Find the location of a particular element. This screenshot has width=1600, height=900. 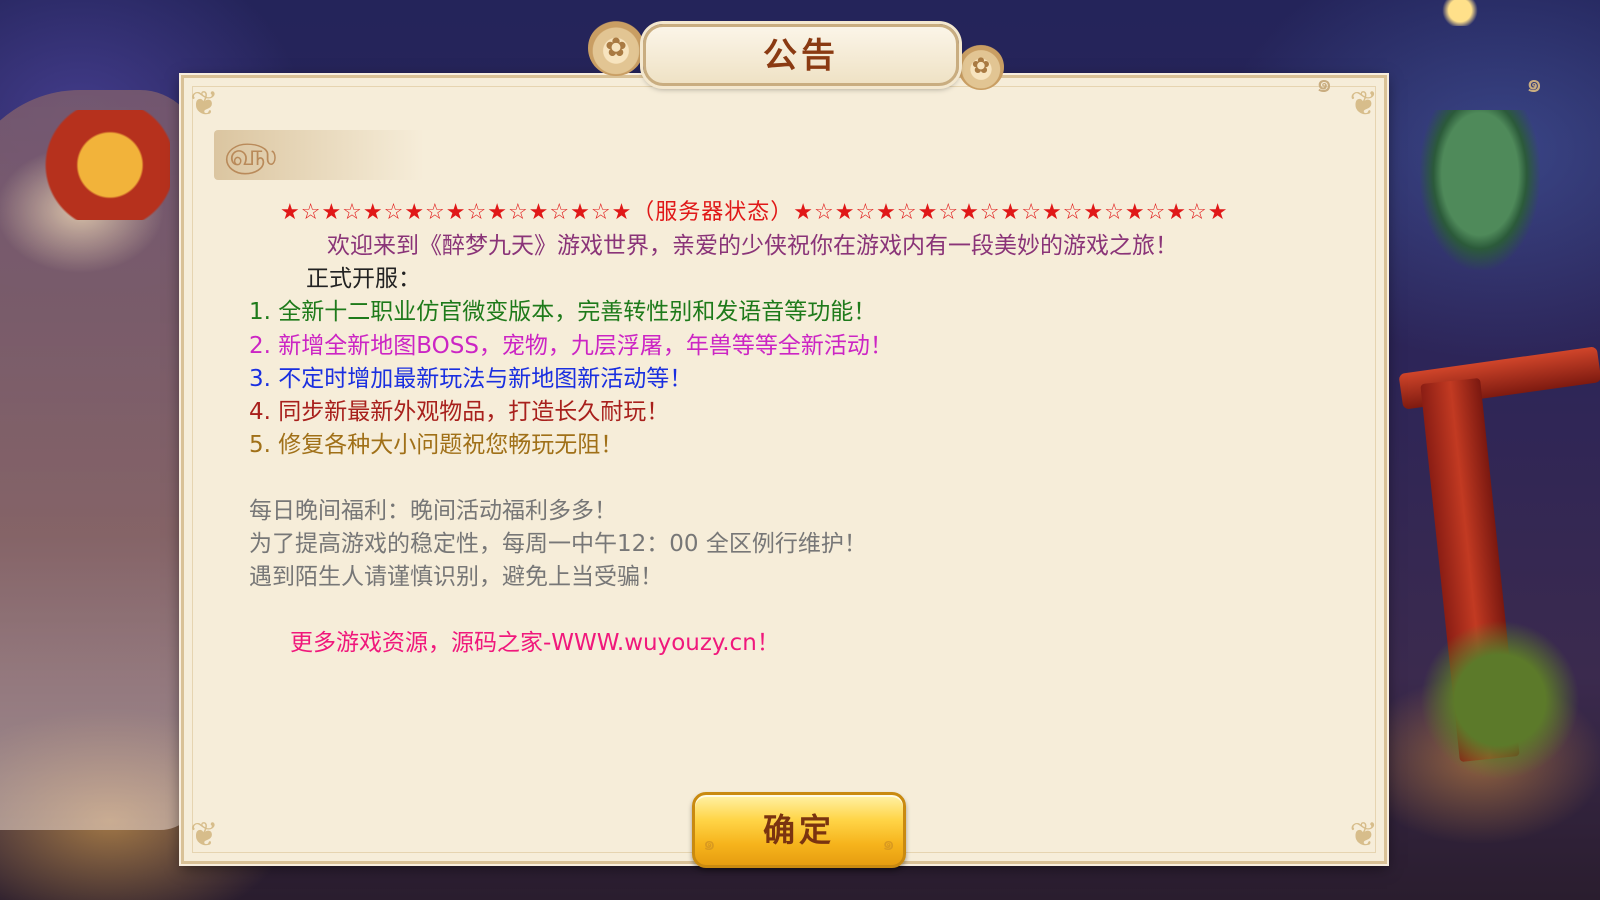

background-tree is located at coordinates (1500, 700).